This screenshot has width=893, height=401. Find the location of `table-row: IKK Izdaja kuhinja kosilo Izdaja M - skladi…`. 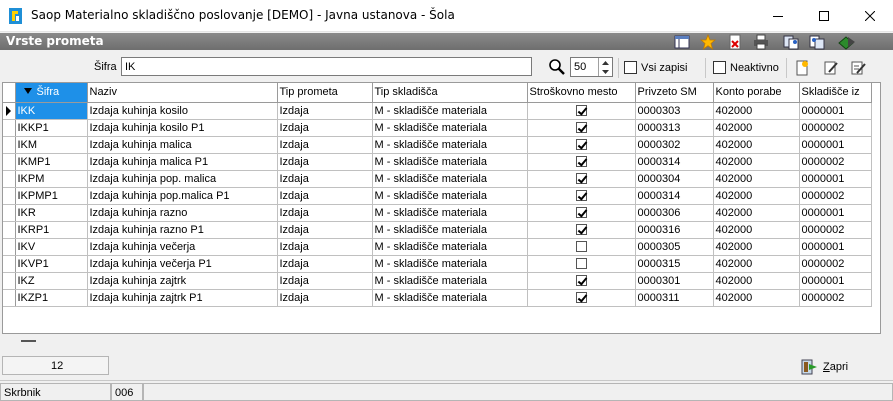

table-row: IKK Izdaja kuhinja kosilo Izdaja M - skladi… is located at coordinates (437, 111).